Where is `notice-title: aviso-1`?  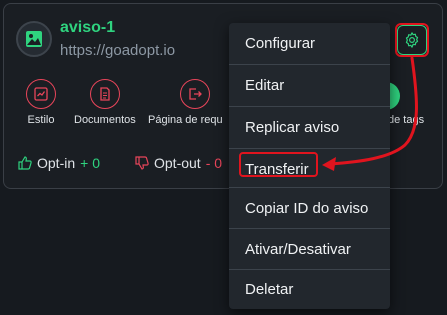
notice-title: aviso-1 is located at coordinates (87, 28).